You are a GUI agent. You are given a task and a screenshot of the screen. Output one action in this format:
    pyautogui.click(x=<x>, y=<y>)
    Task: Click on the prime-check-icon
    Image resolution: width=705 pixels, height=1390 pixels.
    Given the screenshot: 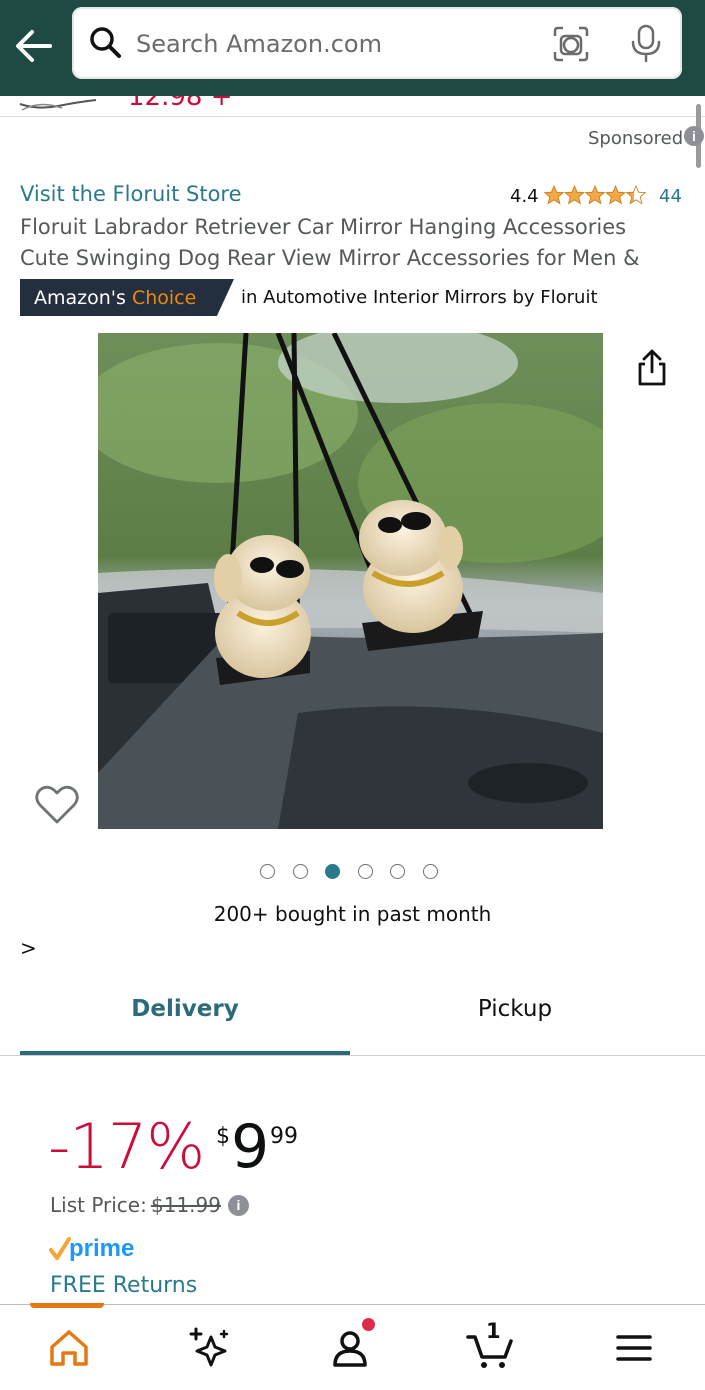 What is the action you would take?
    pyautogui.click(x=60, y=1248)
    